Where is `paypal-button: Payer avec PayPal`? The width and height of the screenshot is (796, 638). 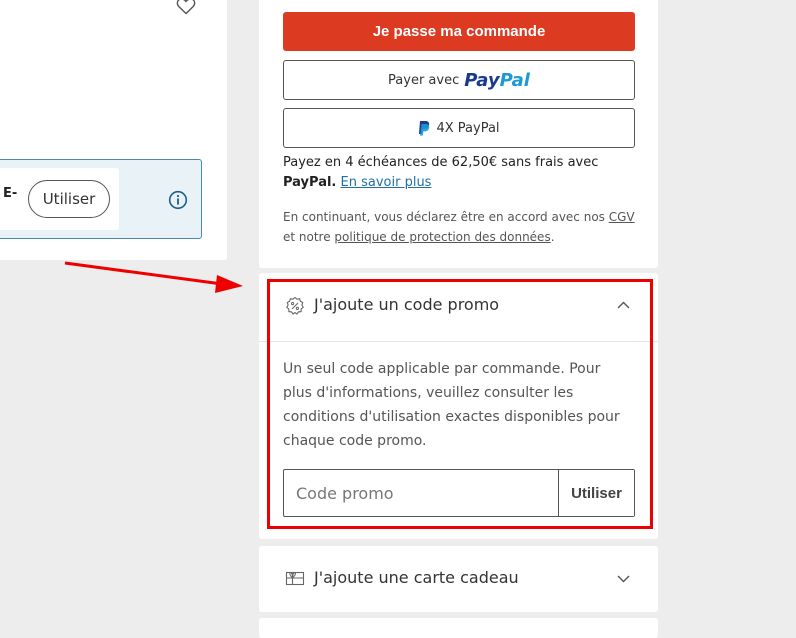 paypal-button: Payer avec PayPal is located at coordinates (459, 80).